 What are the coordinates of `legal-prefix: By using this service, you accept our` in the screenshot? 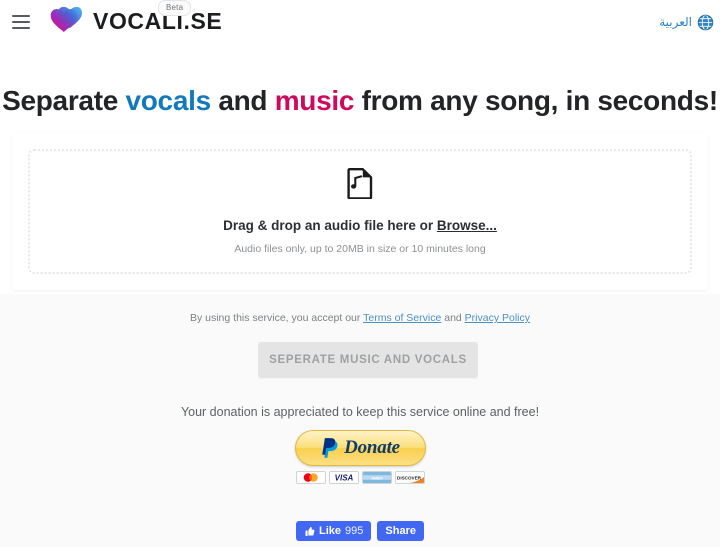 It's located at (276, 318).